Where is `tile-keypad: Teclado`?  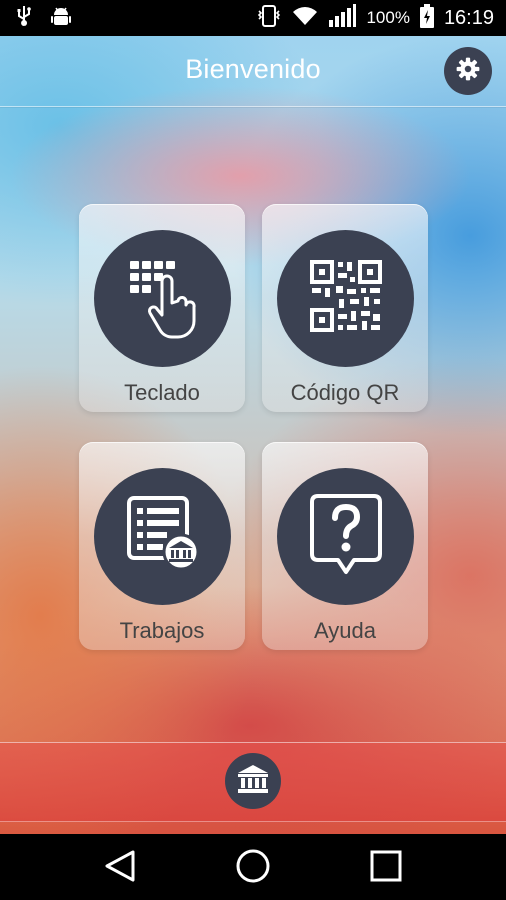 tile-keypad: Teclado is located at coordinates (162, 308).